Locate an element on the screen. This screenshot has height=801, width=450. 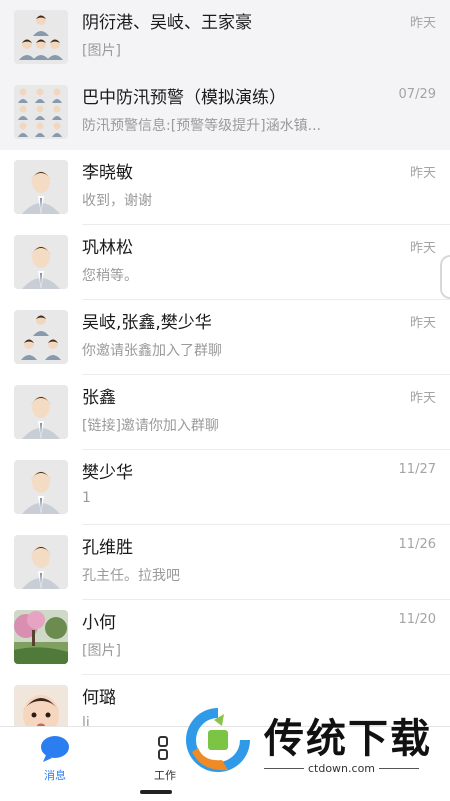
chat-name: 李晓敏 is located at coordinates (107, 173).